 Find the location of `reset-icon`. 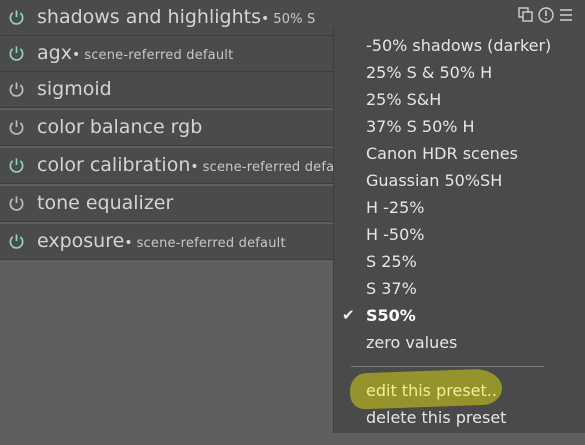

reset-icon is located at coordinates (546, 15).